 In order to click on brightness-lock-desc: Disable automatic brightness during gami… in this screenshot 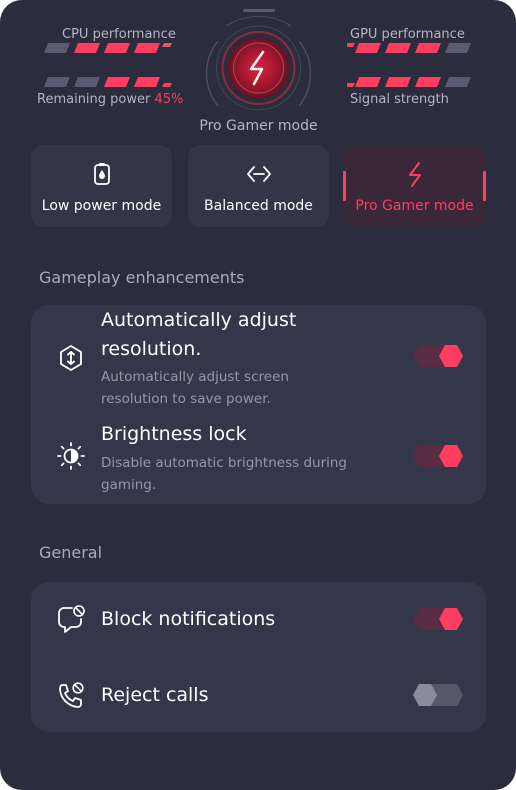, I will do `click(224, 474)`.